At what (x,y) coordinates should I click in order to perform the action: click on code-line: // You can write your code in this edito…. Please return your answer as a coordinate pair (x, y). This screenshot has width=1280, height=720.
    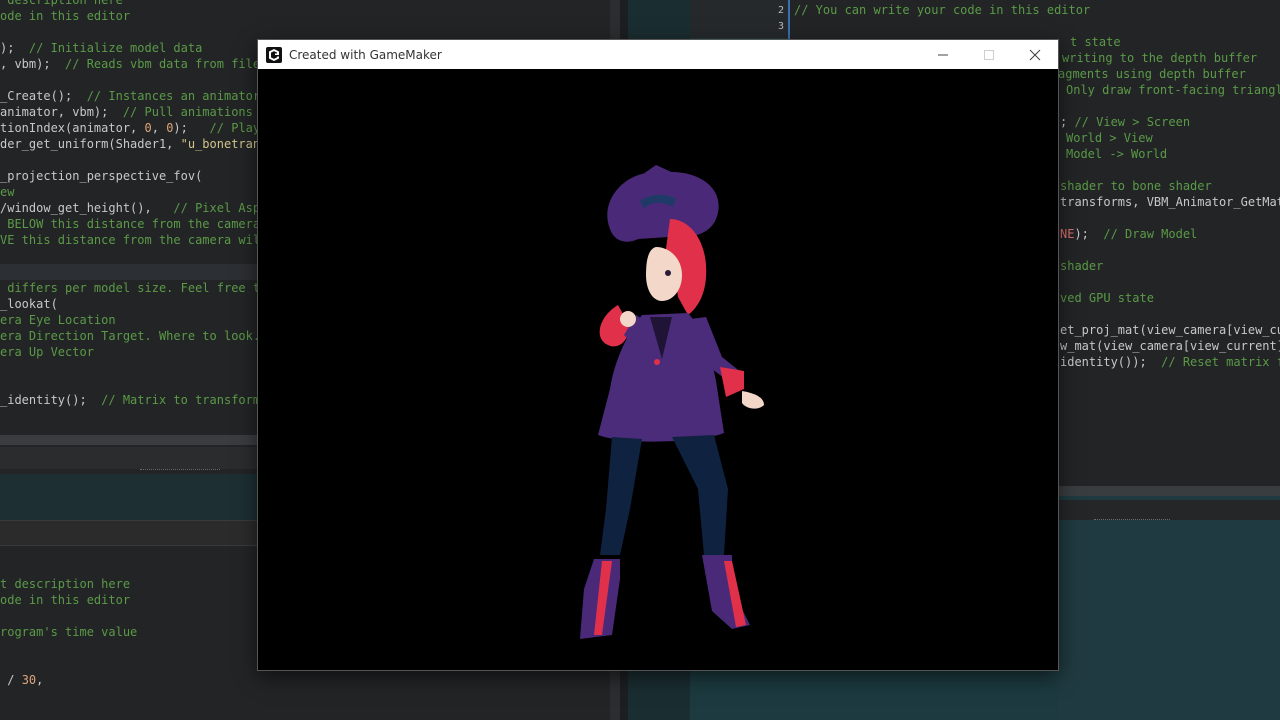
    Looking at the image, I should click on (942, 10).